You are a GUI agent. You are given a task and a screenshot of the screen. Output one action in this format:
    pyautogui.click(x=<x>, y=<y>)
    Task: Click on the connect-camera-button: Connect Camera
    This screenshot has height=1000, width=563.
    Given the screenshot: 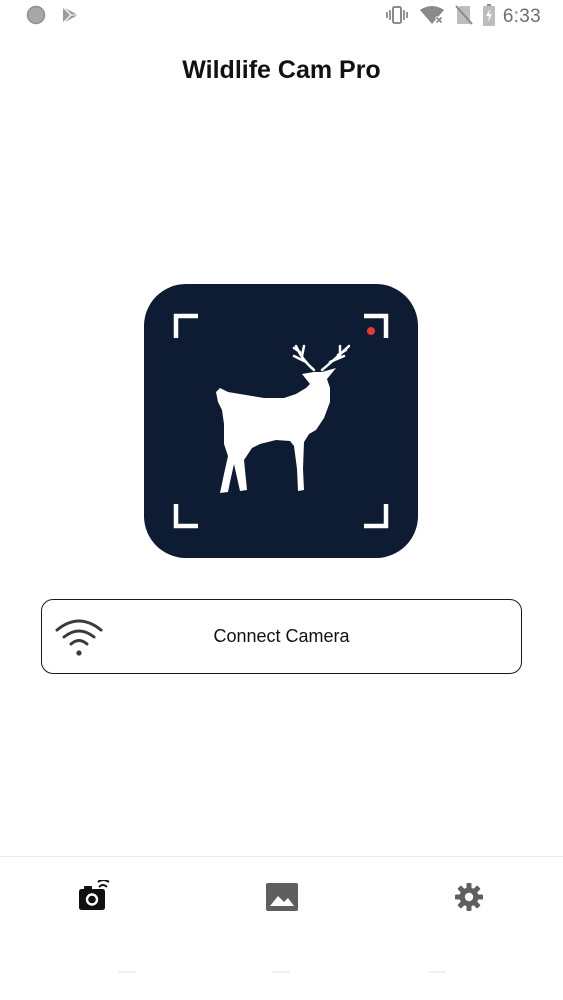 What is the action you would take?
    pyautogui.click(x=281, y=636)
    